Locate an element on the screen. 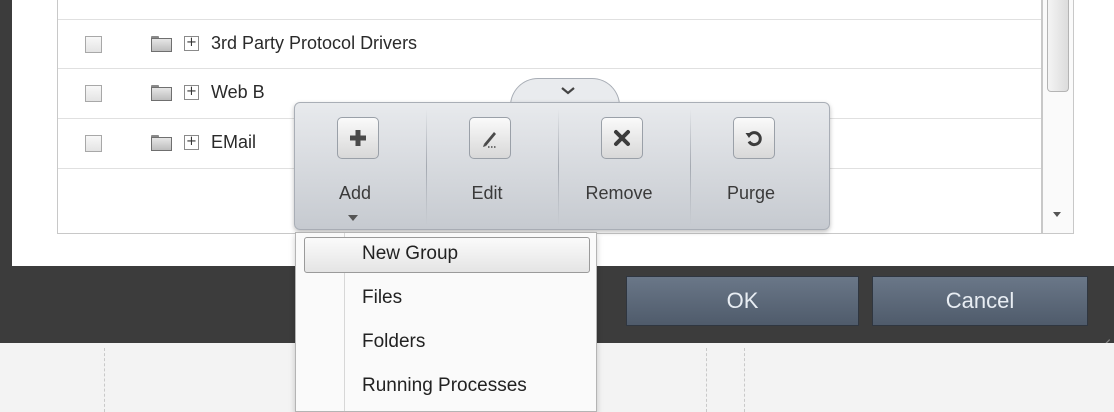 The height and width of the screenshot is (412, 1114). purge-button: Purge is located at coordinates (757, 167).